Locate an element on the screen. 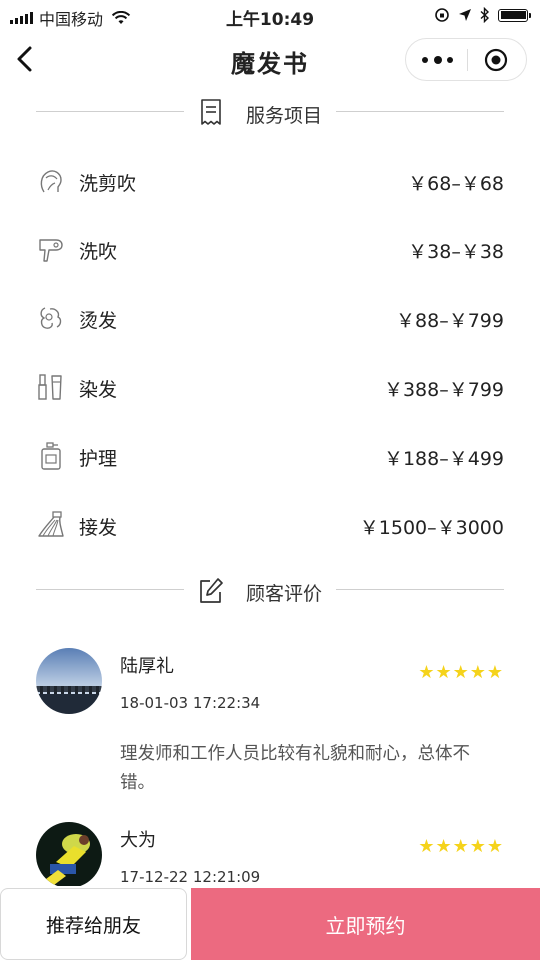 The image size is (540, 960). reviews-section-header: 顾客评价 is located at coordinates (270, 590).